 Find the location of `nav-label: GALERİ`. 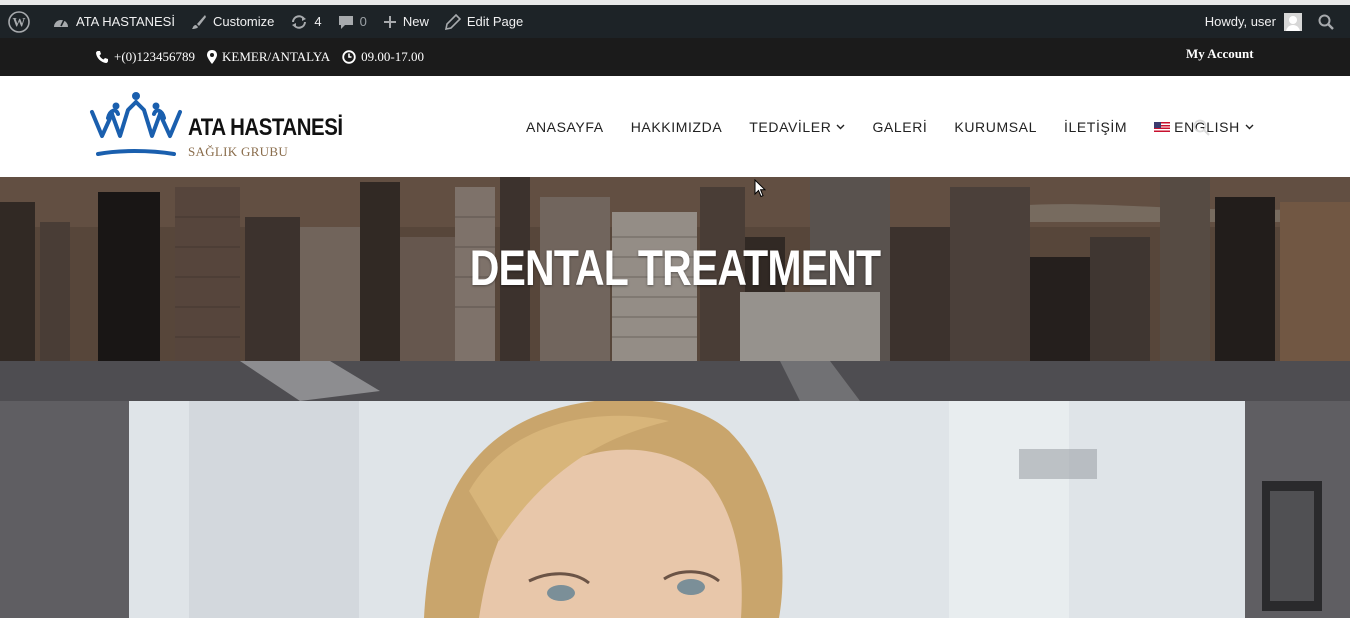

nav-label: GALERİ is located at coordinates (900, 126).